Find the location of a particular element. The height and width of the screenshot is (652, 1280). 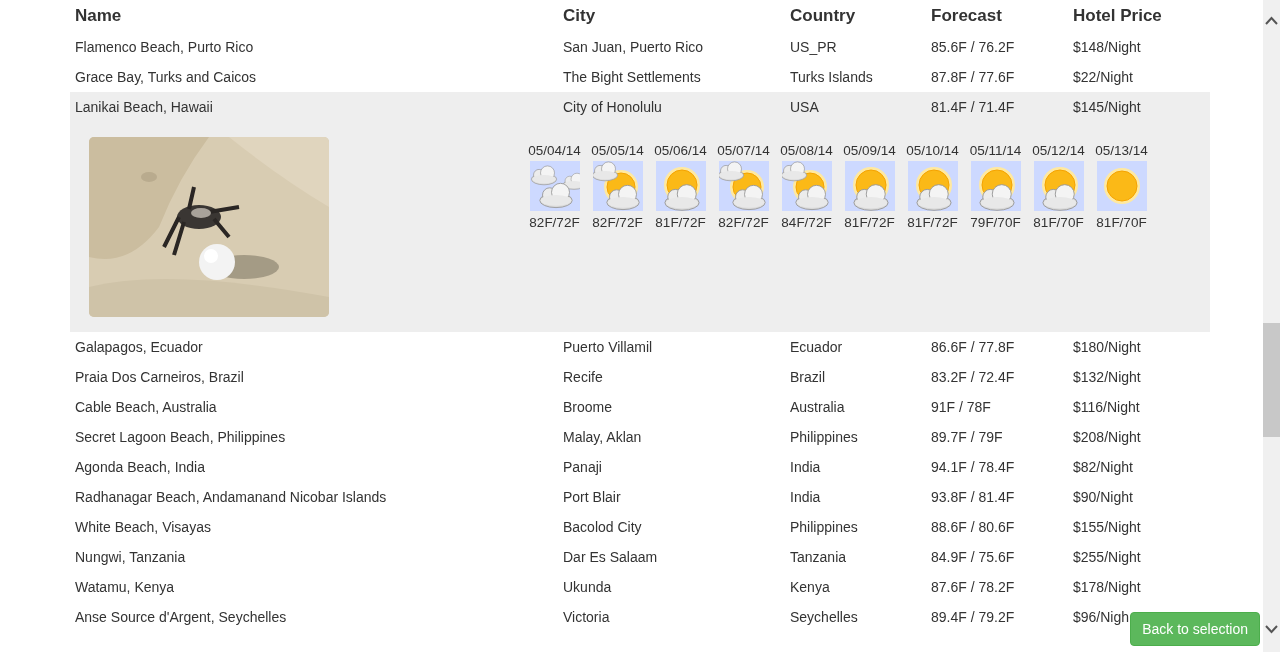

scroll-down-icon is located at coordinates (1271, 629).